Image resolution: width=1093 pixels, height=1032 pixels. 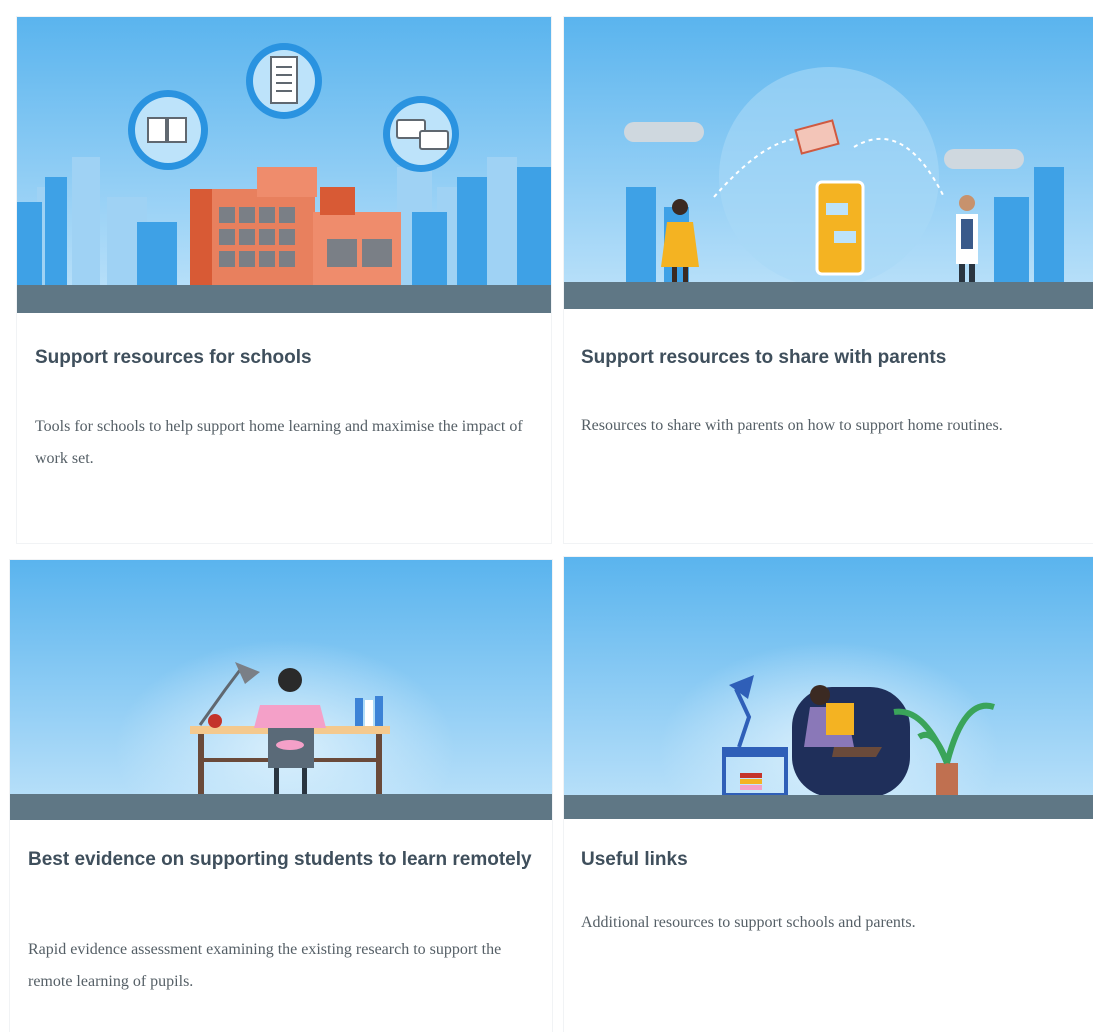 What do you see at coordinates (828, 688) in the screenshot?
I see `reading-chair-illustration` at bounding box center [828, 688].